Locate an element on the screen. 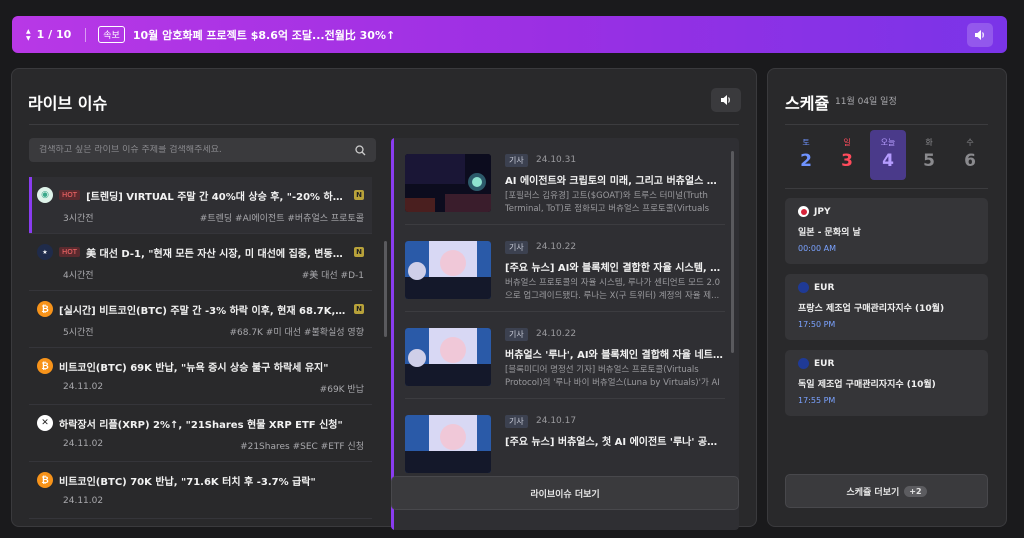 The image size is (1024, 538). japan-flag-icon is located at coordinates (803, 211).